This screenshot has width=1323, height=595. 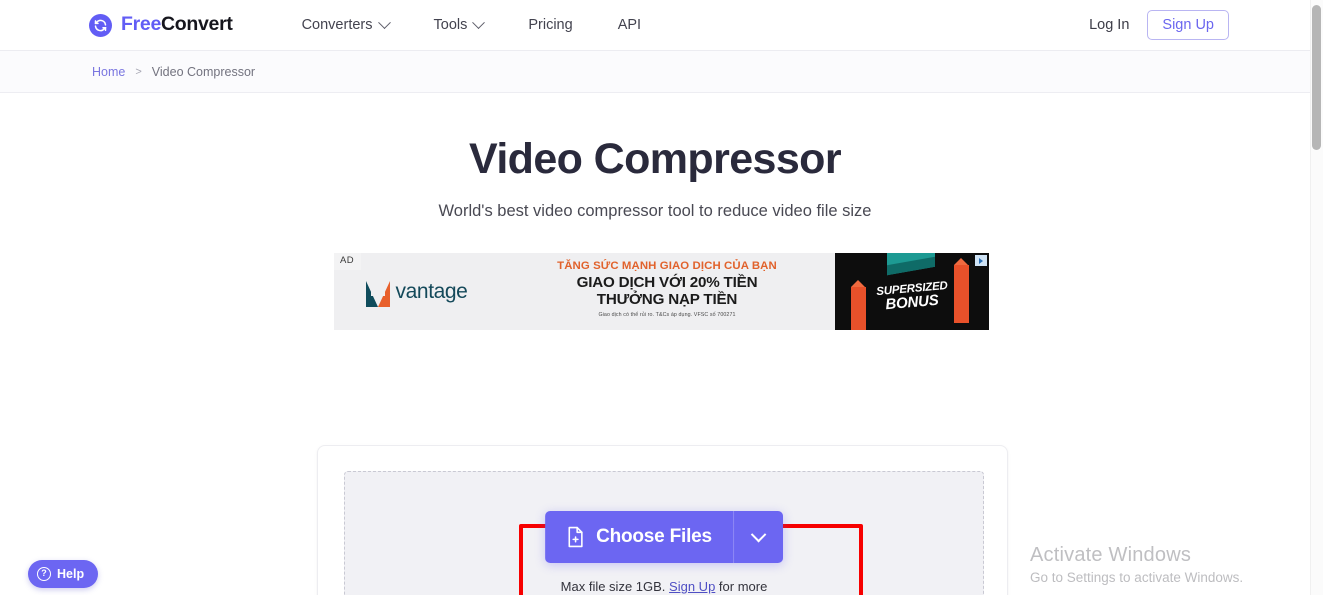 I want to click on signup-inline-link: Sign Up, so click(x=692, y=586).